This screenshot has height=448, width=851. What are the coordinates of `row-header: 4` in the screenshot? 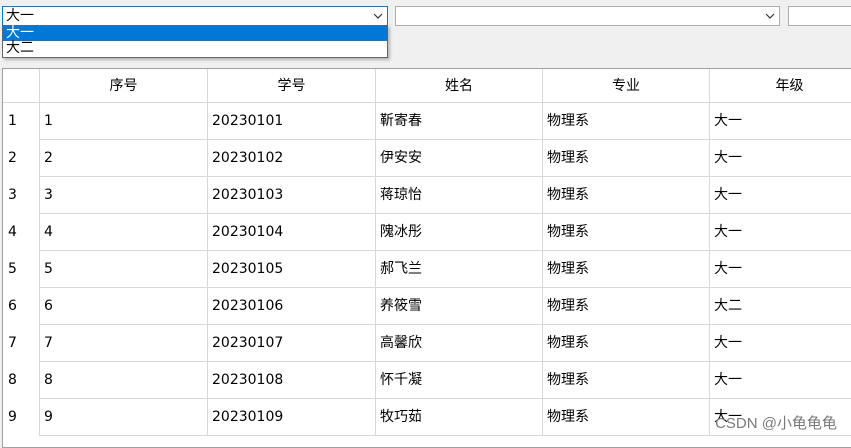 It's located at (21, 232).